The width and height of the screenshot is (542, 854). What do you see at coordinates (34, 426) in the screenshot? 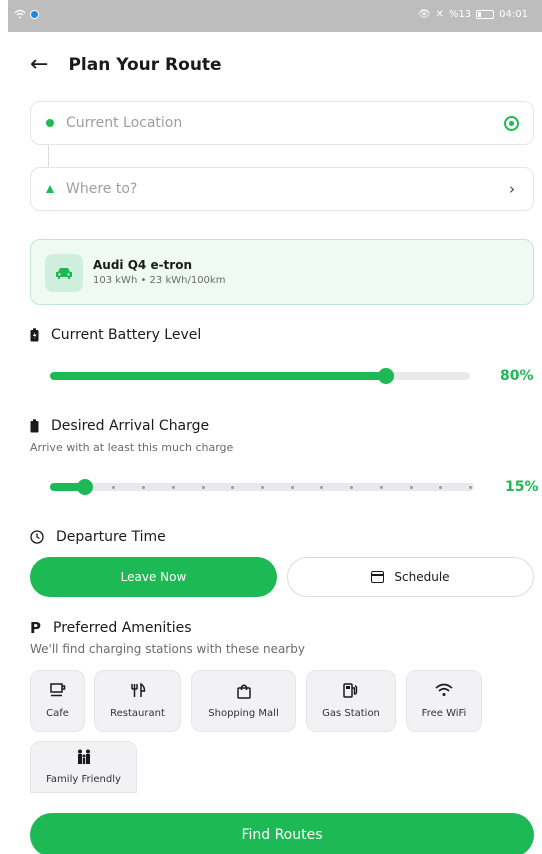
I see `battery-icon` at bounding box center [34, 426].